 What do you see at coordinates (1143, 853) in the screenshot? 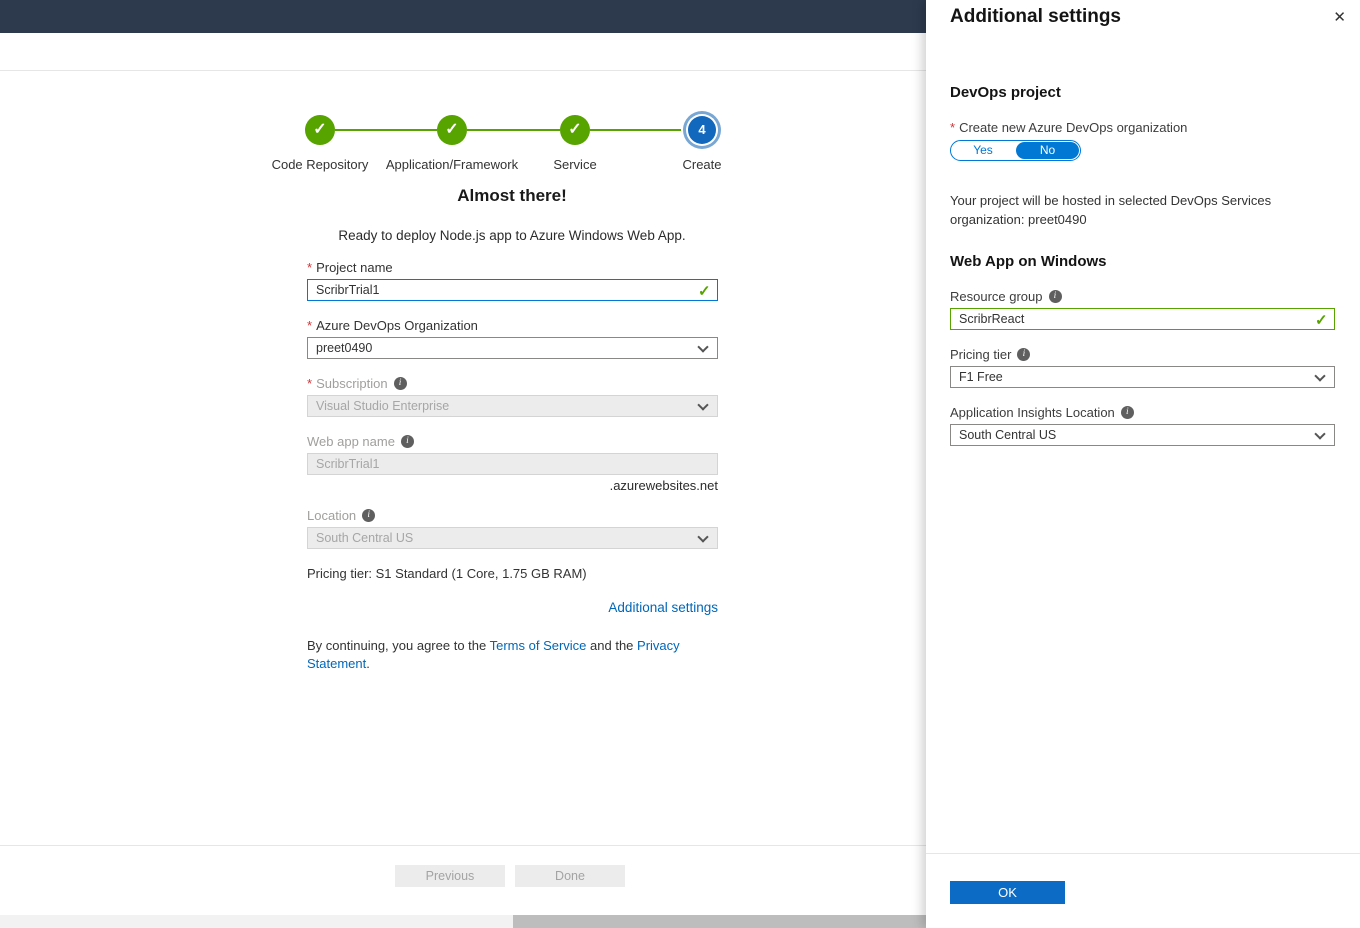
I see `panel-footer-divider` at bounding box center [1143, 853].